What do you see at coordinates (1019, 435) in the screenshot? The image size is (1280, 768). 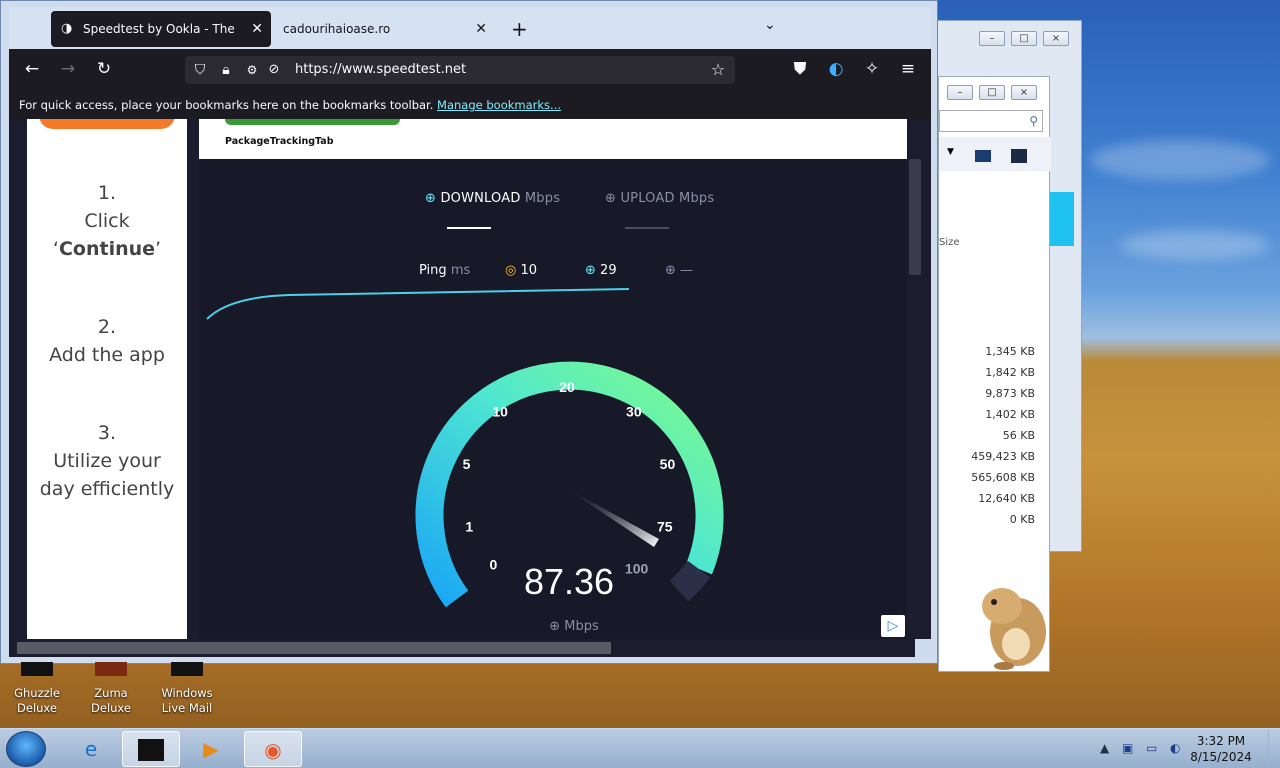 I see `file-size-cell: 56 KB` at bounding box center [1019, 435].